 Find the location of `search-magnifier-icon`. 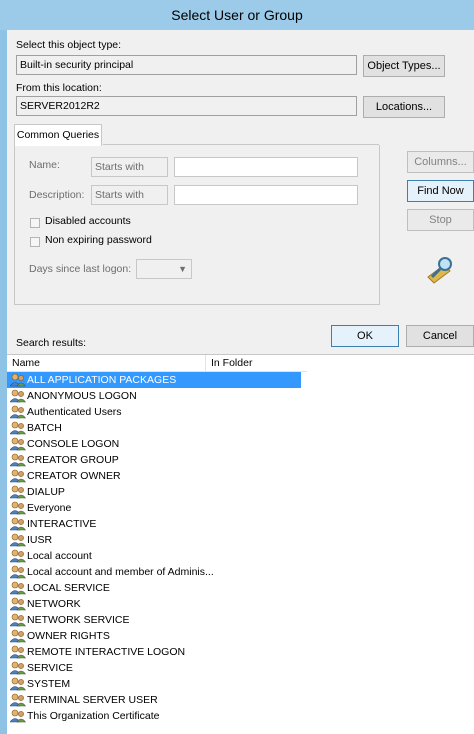

search-magnifier-icon is located at coordinates (440, 269).